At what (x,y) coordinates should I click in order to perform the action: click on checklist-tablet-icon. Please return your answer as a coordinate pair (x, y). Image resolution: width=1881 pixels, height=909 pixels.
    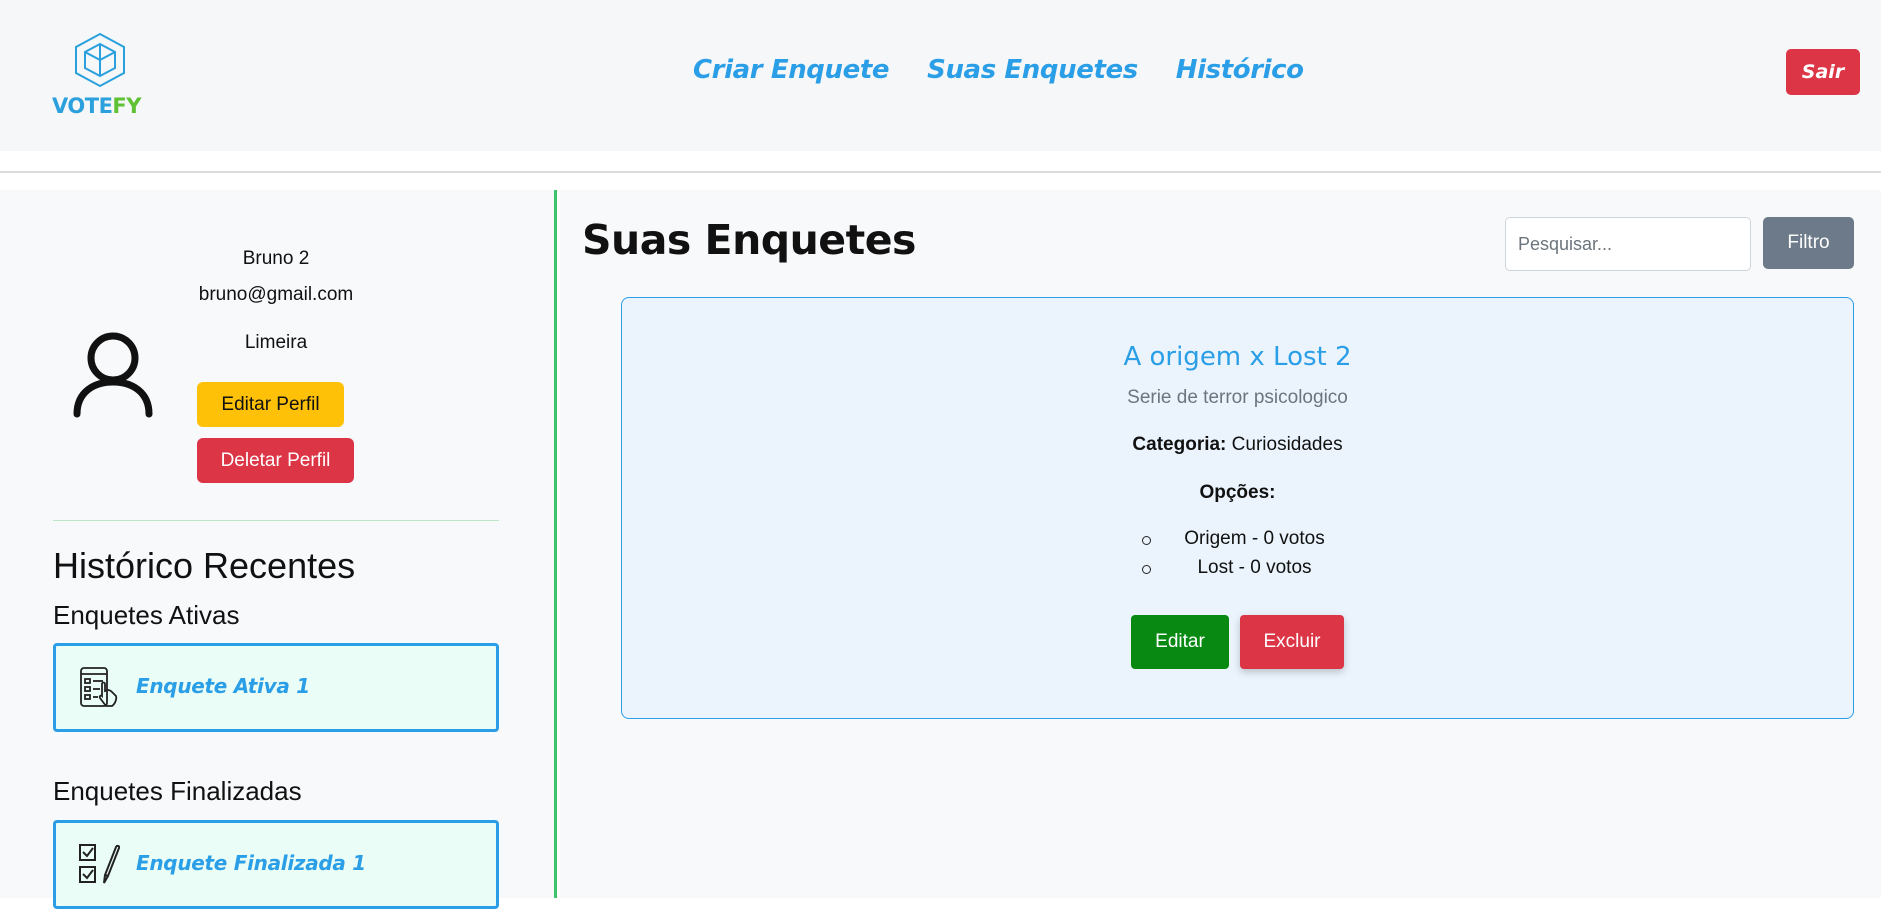
    Looking at the image, I should click on (99, 687).